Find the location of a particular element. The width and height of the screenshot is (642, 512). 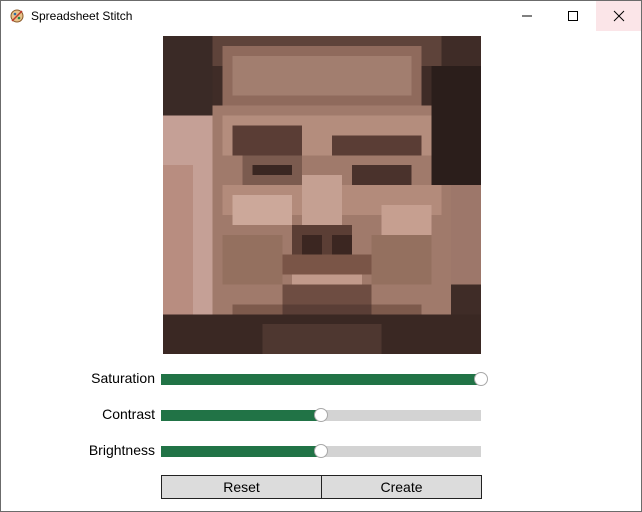

close-button is located at coordinates (618, 16).